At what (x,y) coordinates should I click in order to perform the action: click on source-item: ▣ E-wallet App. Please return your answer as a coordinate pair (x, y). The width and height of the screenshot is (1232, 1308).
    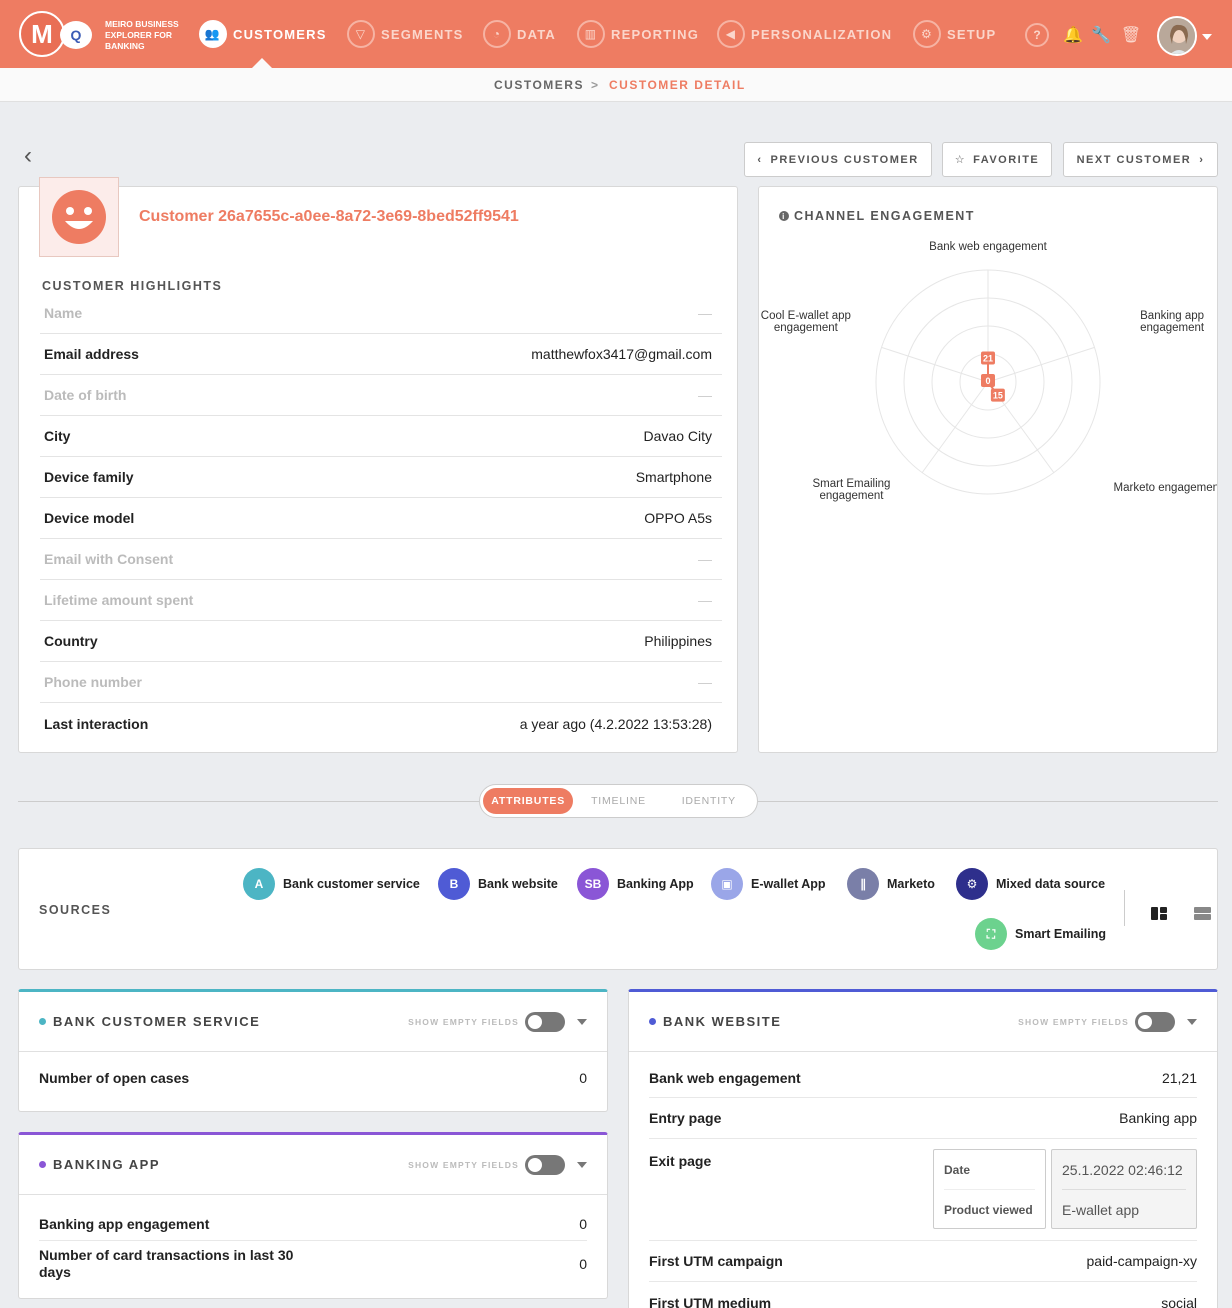
    Looking at the image, I should click on (768, 884).